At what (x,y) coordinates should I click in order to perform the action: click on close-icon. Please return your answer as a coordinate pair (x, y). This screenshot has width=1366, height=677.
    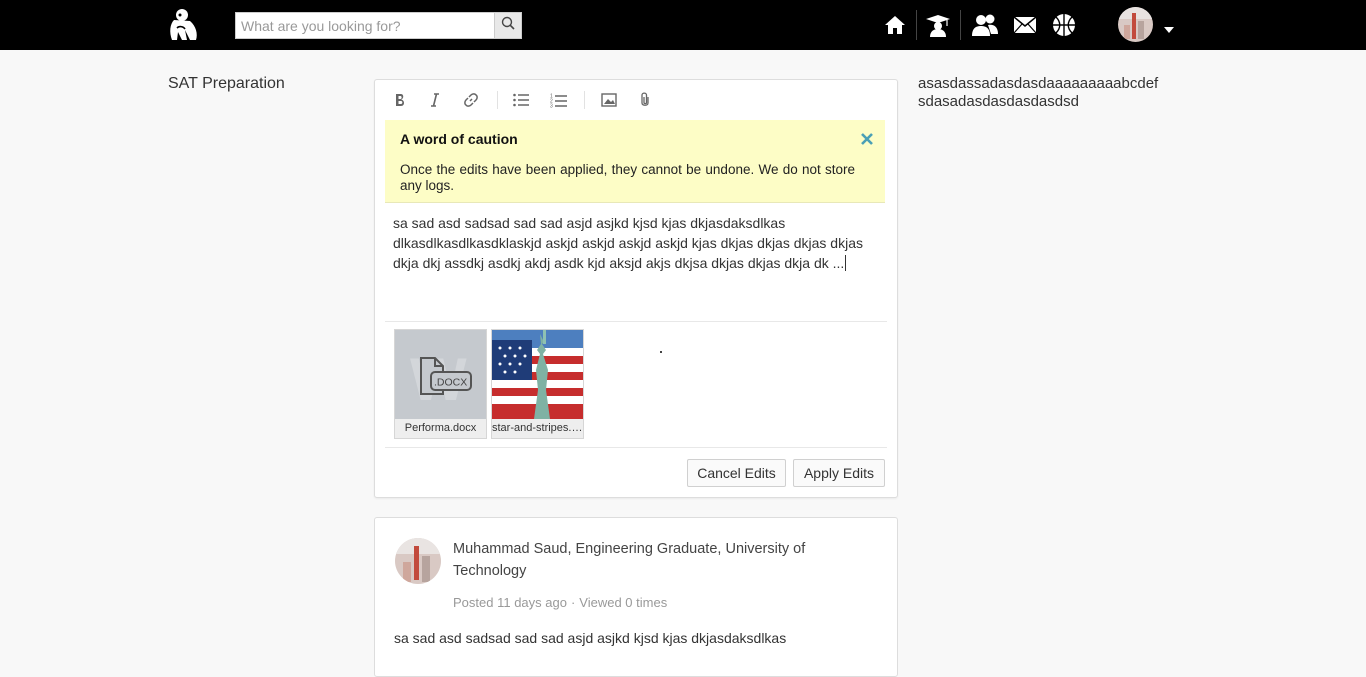
    Looking at the image, I should click on (867, 141).